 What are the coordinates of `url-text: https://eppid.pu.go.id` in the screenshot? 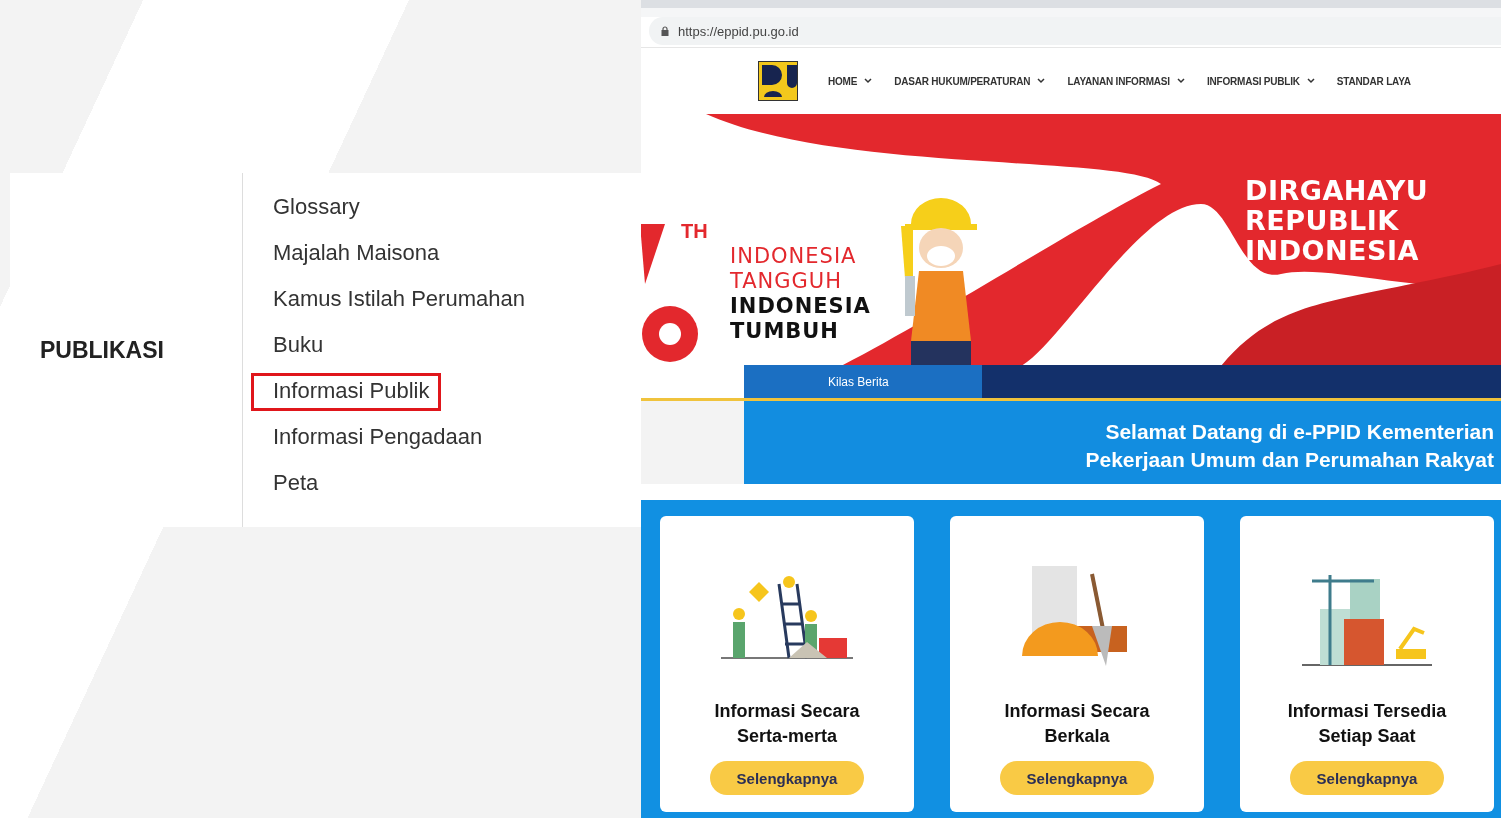 It's located at (738, 31).